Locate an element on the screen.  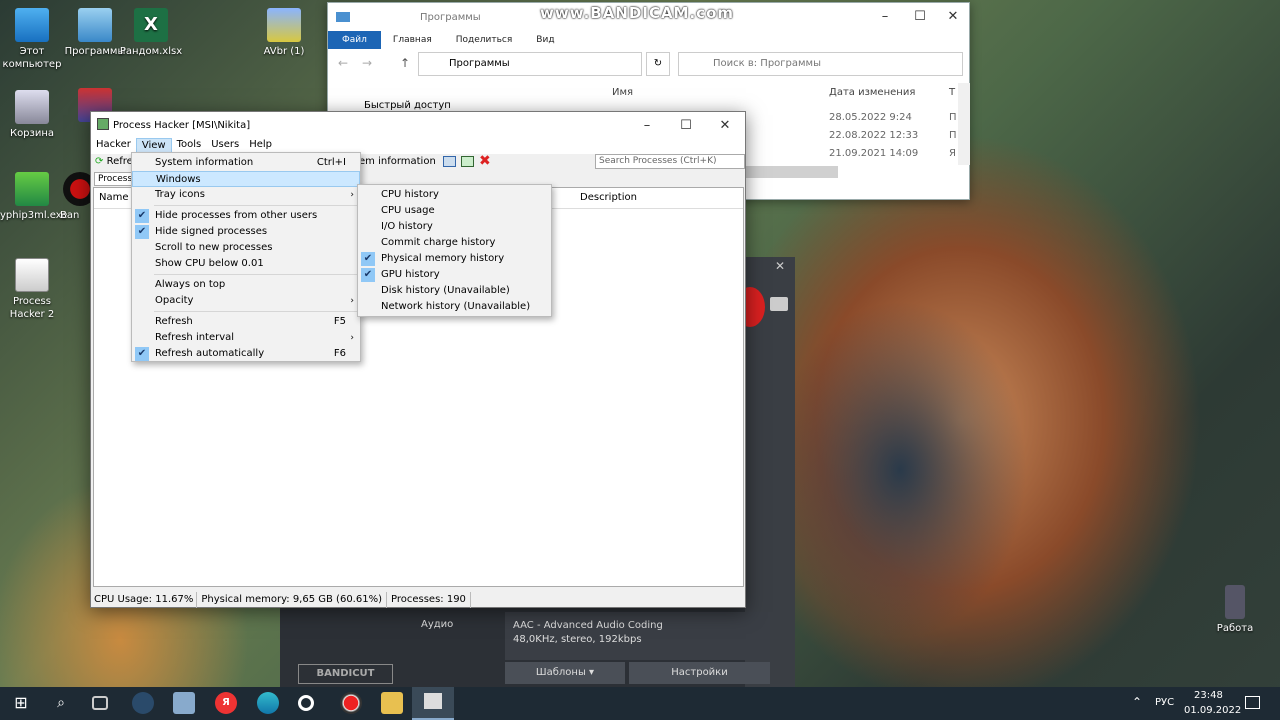
explorer-icon is located at coordinates (392, 703).